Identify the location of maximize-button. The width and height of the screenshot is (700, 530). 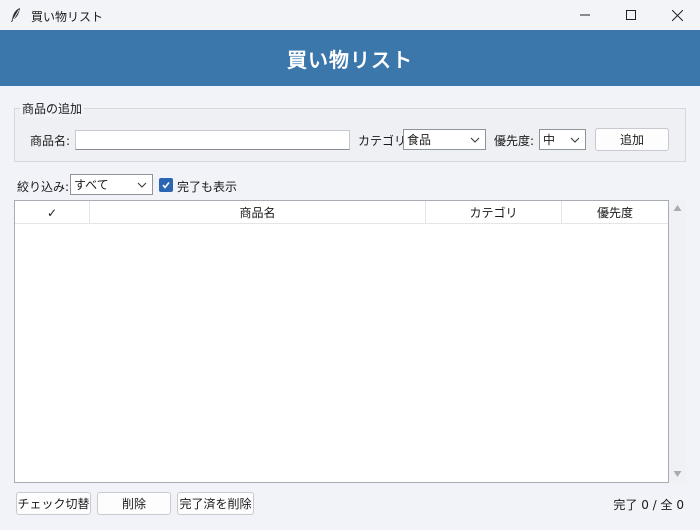
(631, 15).